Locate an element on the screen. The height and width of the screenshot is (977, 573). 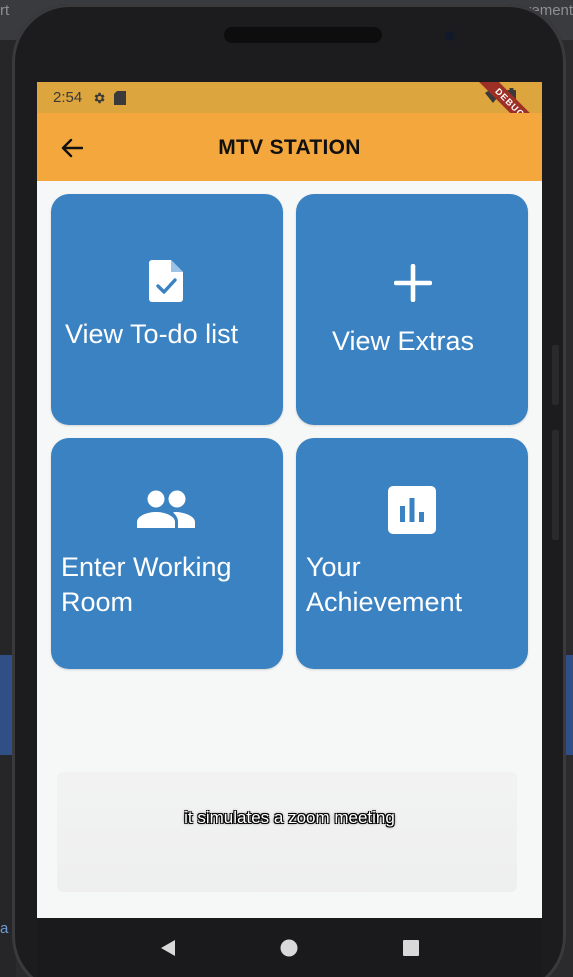
card-label: Your Achievement is located at coordinates (384, 584).